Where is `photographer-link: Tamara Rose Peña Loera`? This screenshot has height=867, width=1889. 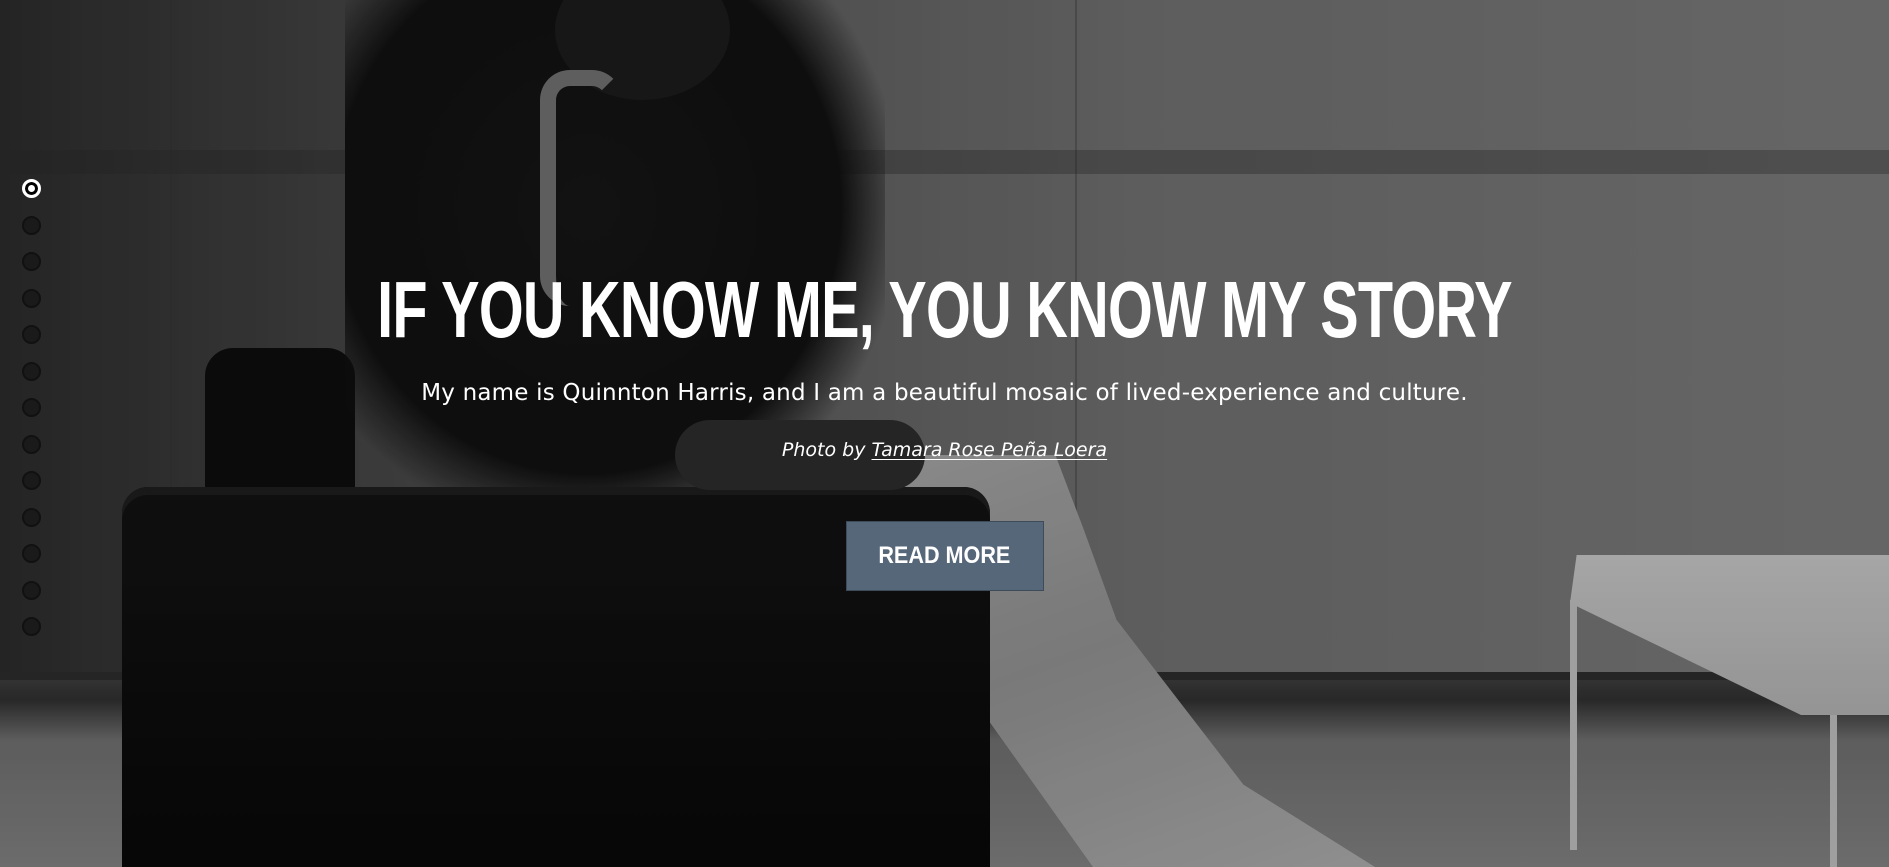 photographer-link: Tamara Rose Peña Loera is located at coordinates (990, 450).